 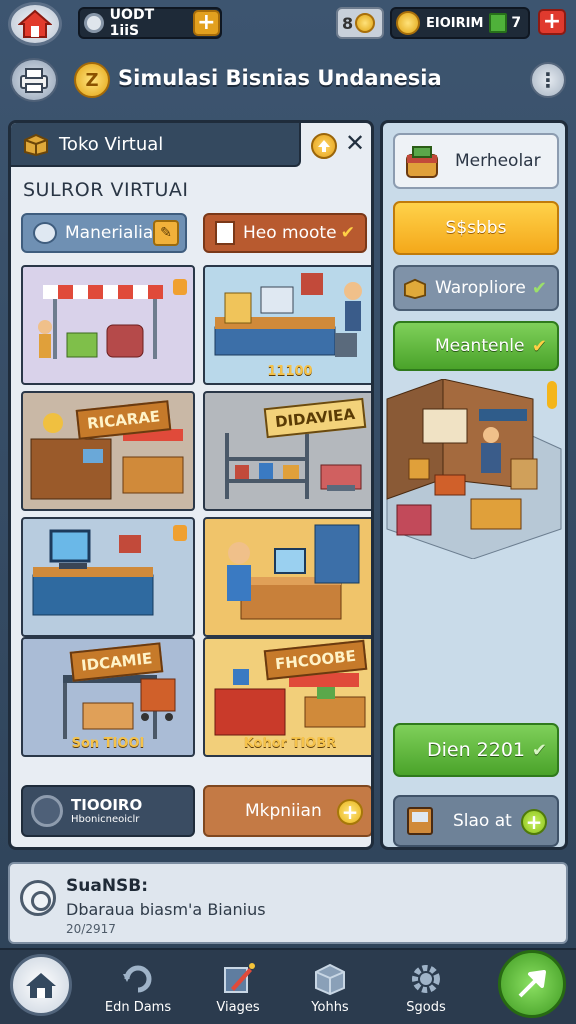 I want to click on title-row: Z Simulasi Bisnias Undanesia ⋮, so click(x=288, y=80).